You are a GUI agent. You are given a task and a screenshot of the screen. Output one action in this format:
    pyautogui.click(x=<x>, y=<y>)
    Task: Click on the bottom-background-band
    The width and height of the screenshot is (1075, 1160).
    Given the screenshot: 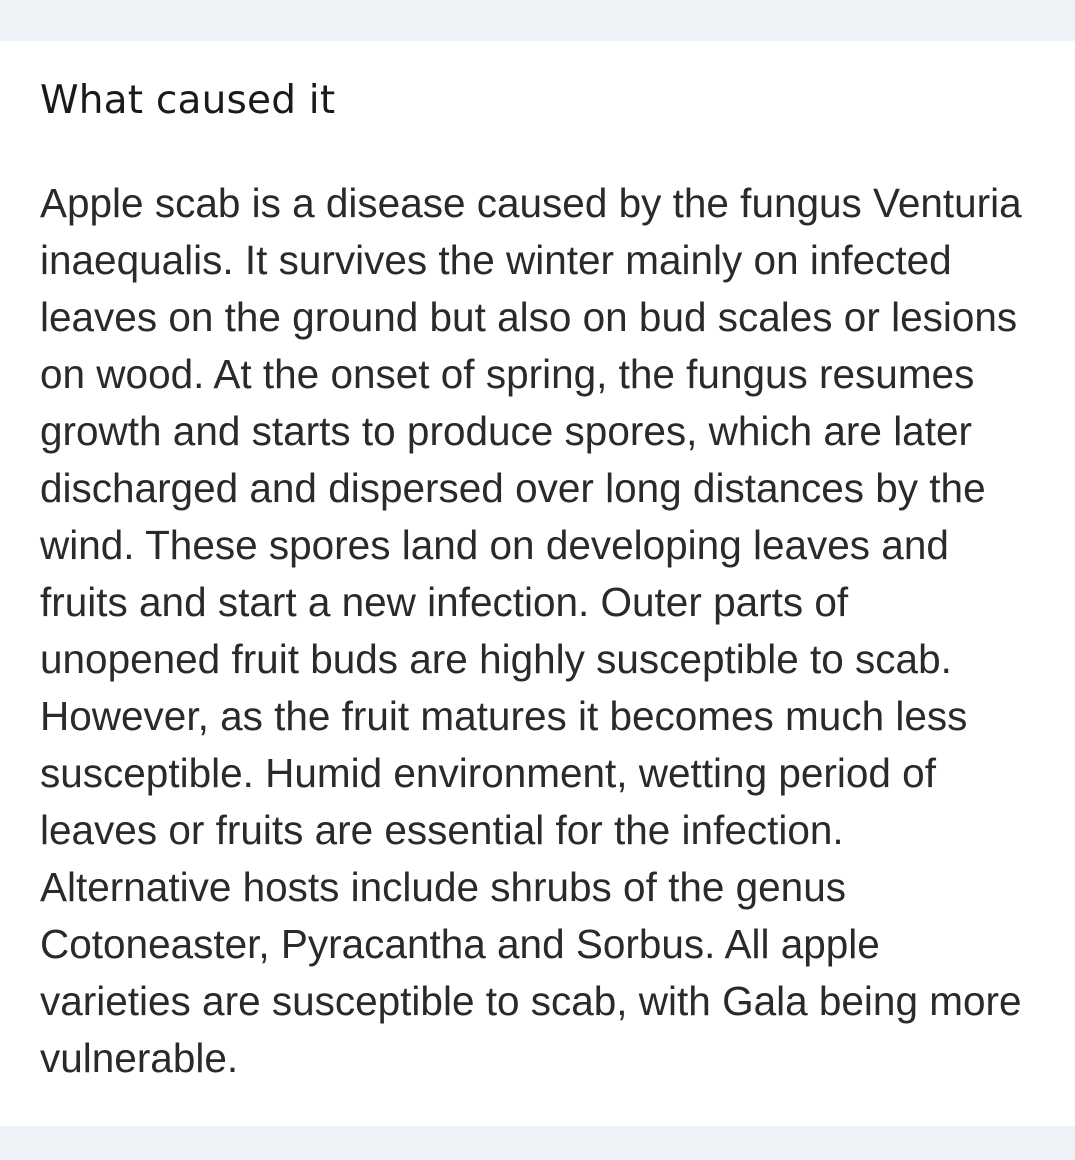 What is the action you would take?
    pyautogui.click(x=537, y=1143)
    